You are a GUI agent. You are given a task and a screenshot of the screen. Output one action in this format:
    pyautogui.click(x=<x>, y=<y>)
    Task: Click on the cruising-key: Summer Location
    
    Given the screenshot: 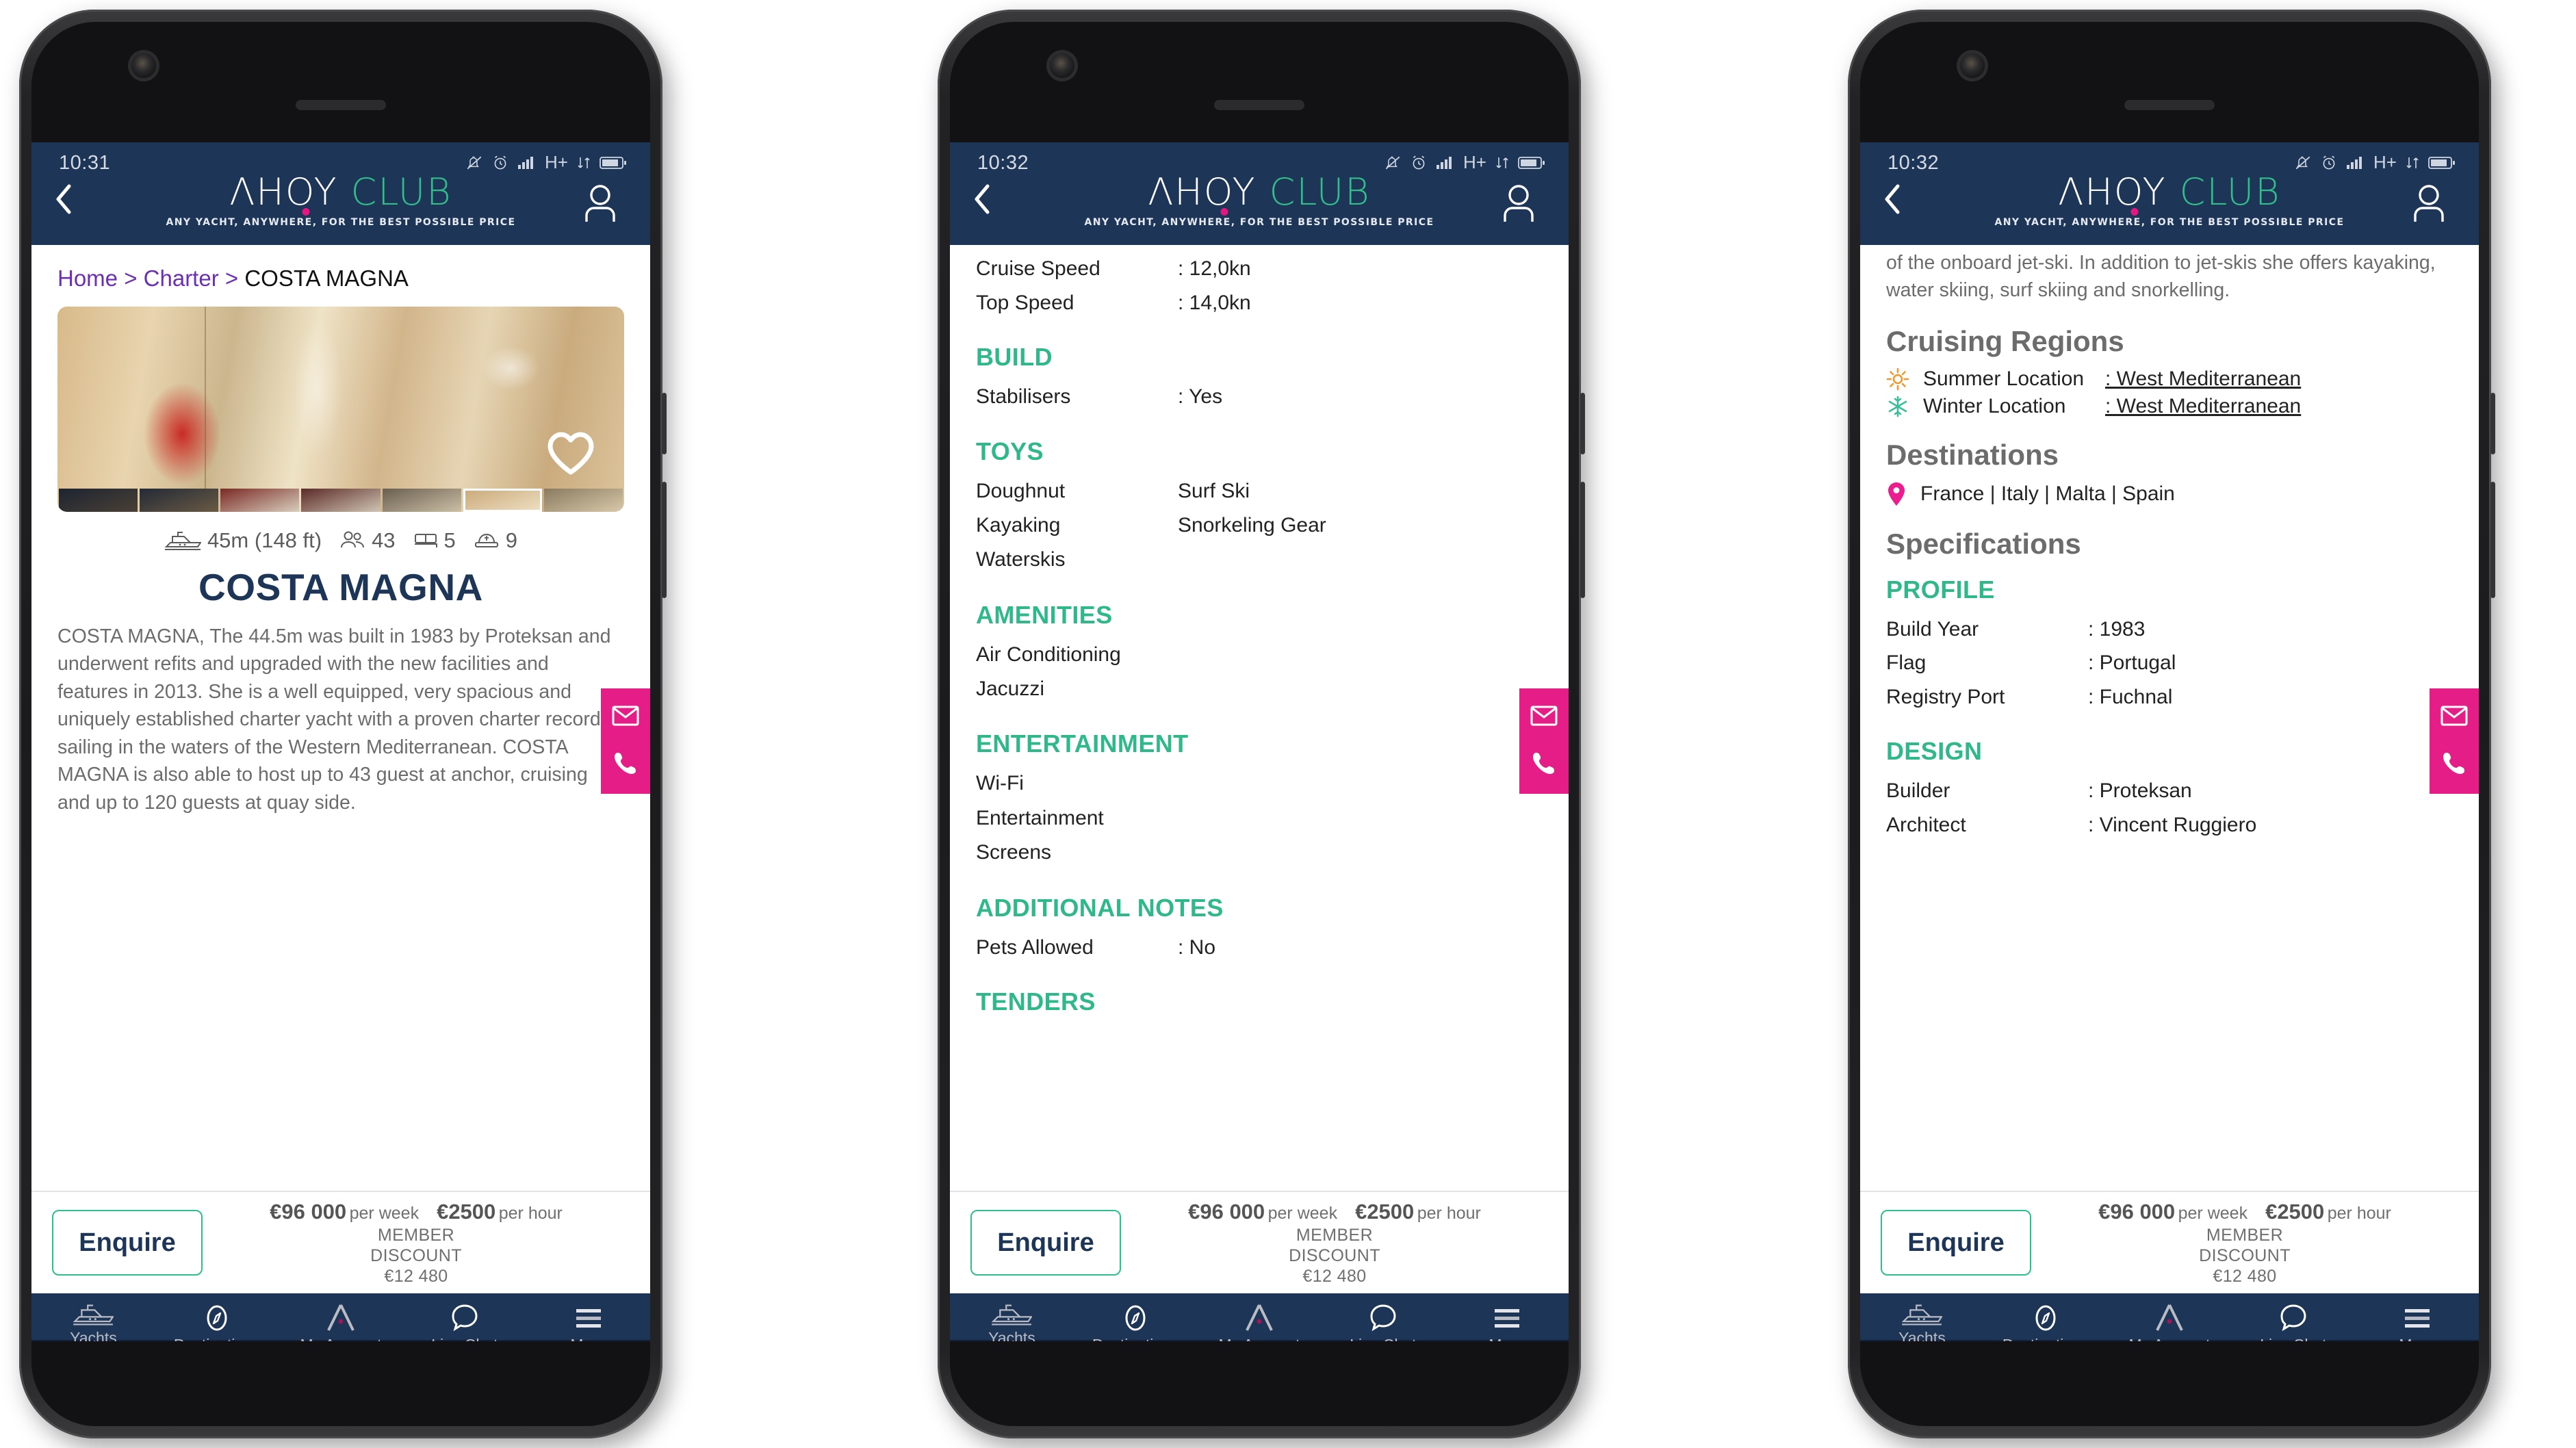 What is the action you would take?
    pyautogui.click(x=2004, y=378)
    